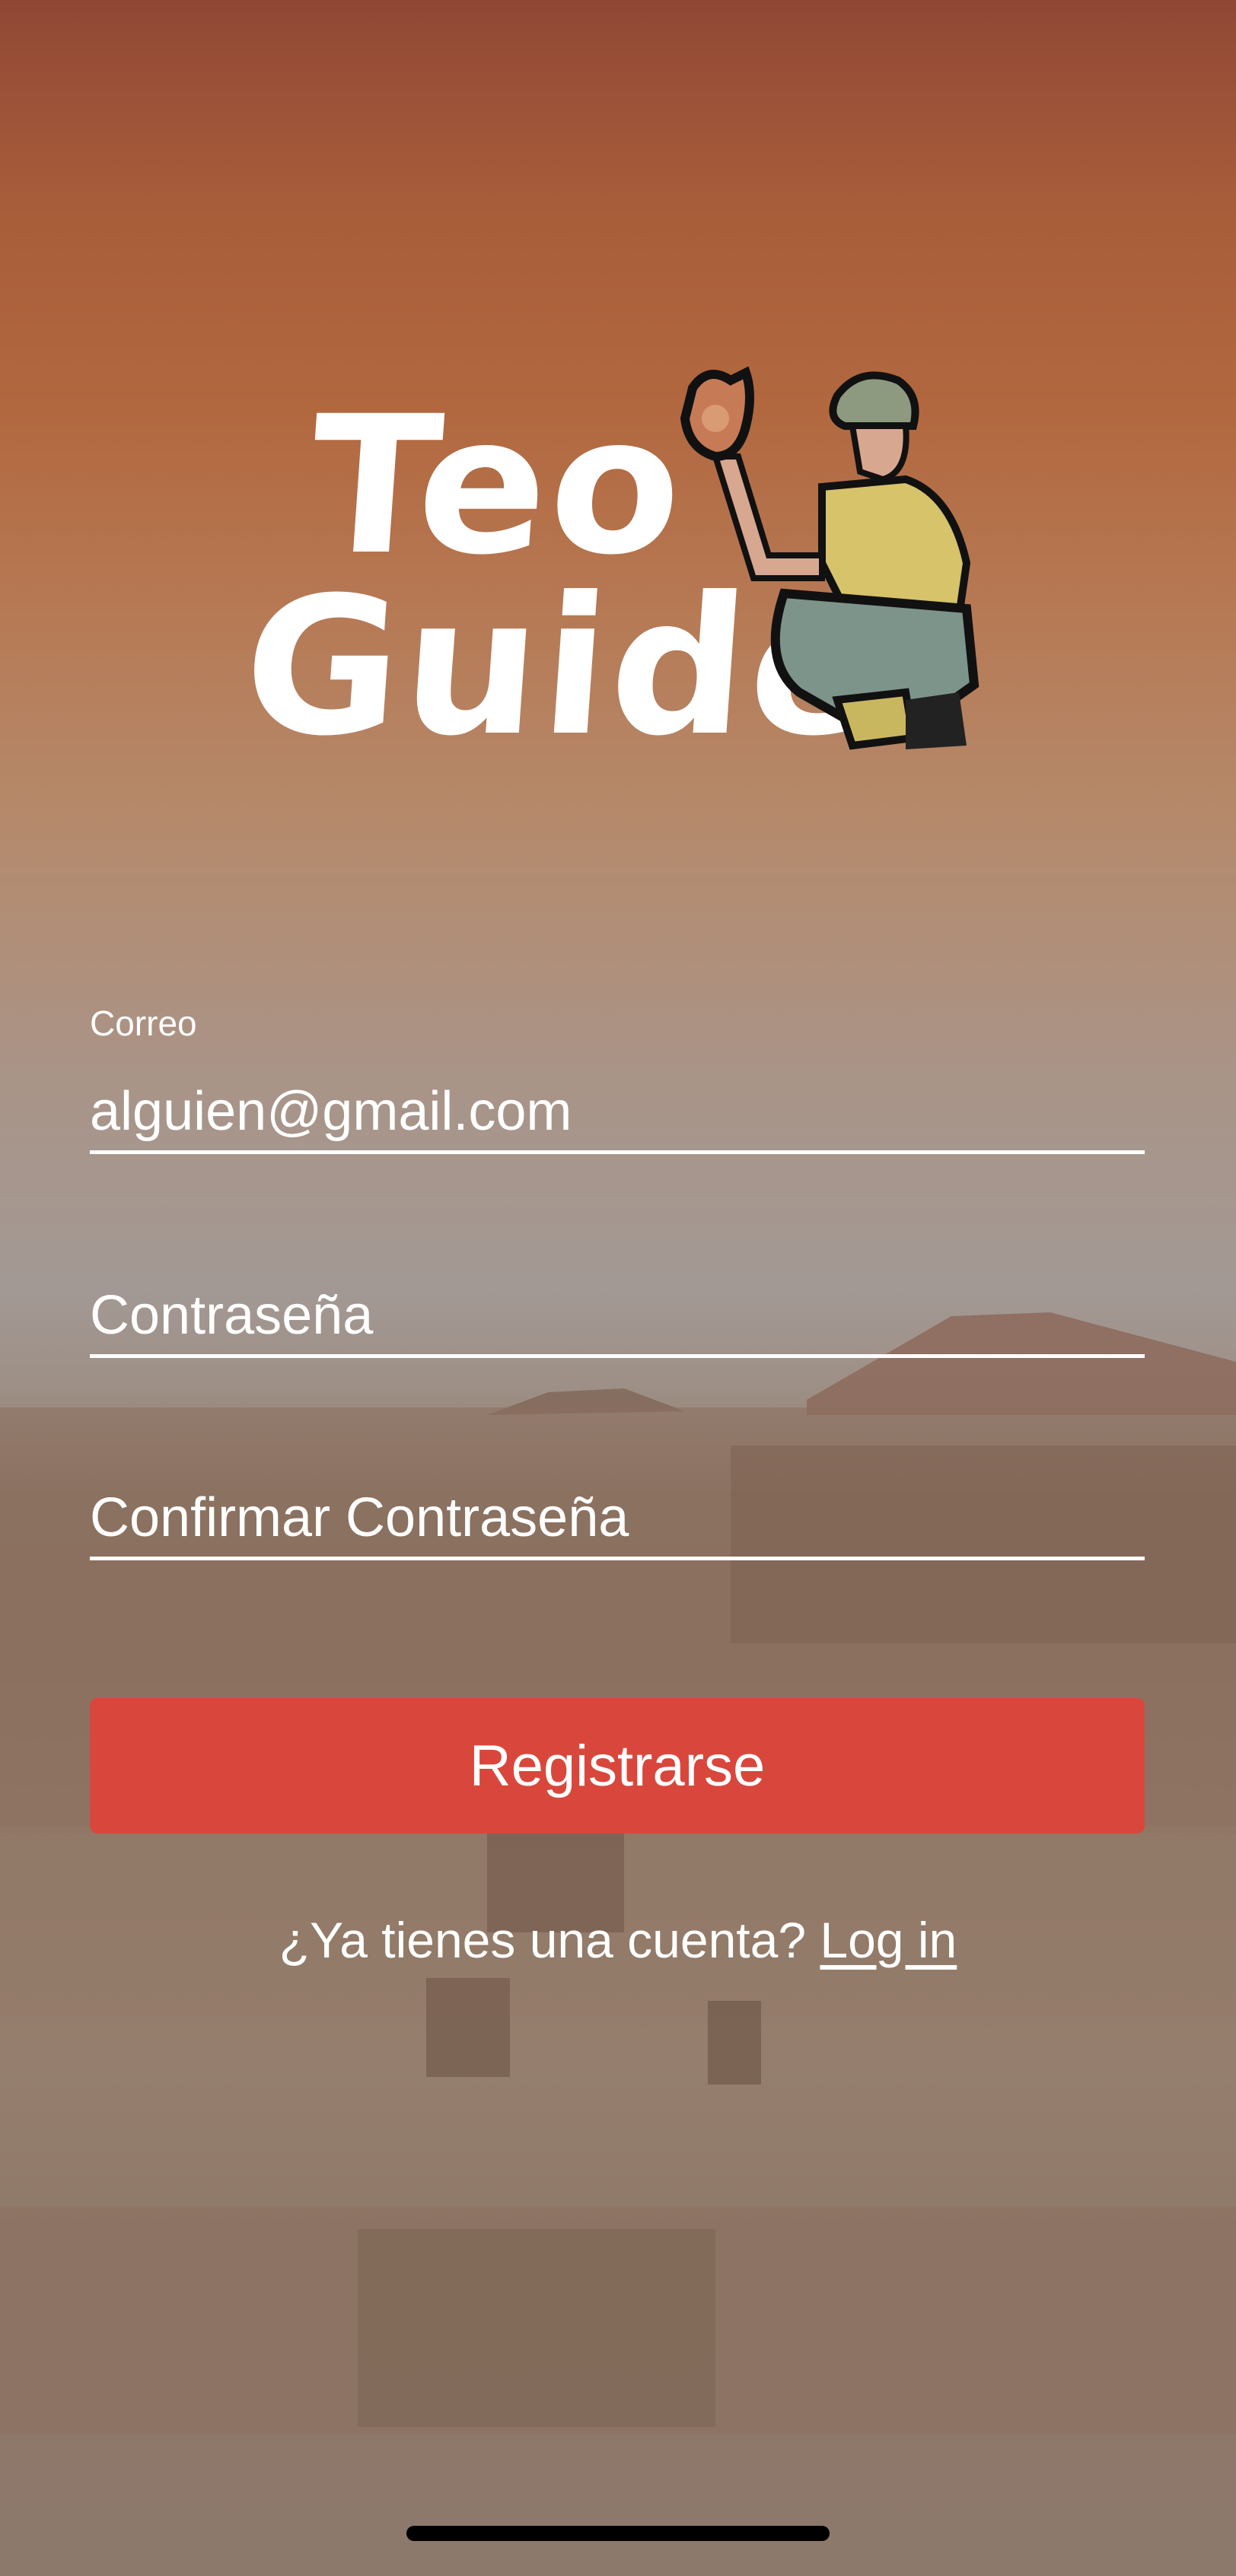 Image resolution: width=1236 pixels, height=2576 pixels. What do you see at coordinates (618, 2533) in the screenshot?
I see `home-indicator` at bounding box center [618, 2533].